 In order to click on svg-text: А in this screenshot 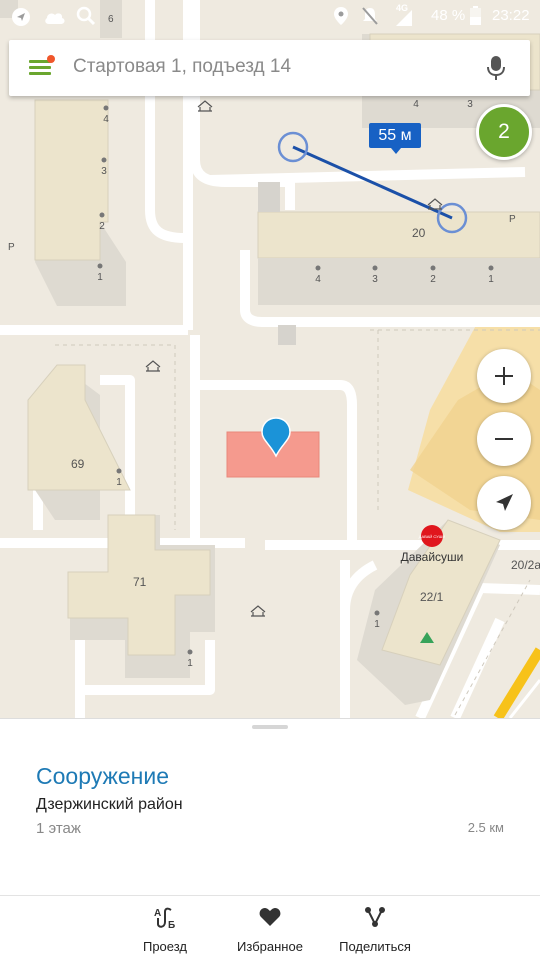, I will do `click(157, 913)`.